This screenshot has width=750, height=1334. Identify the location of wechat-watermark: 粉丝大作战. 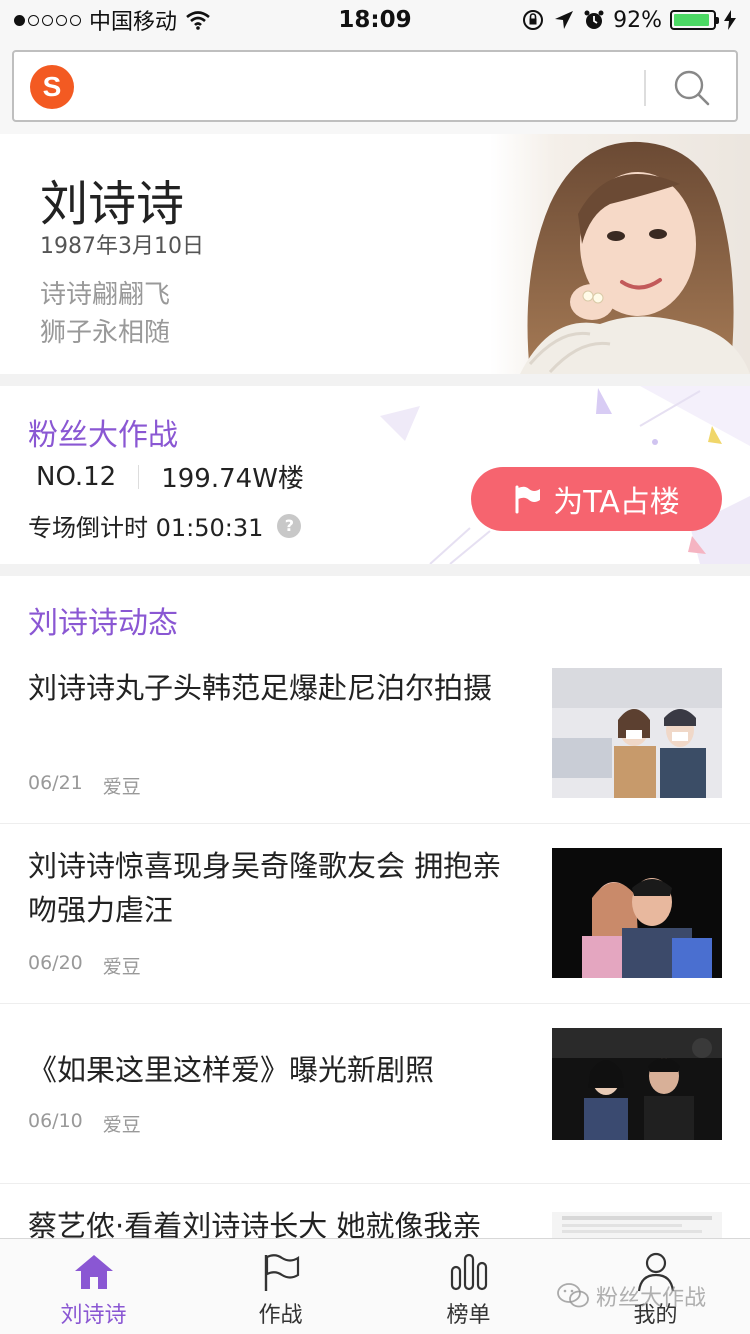
(631, 1296).